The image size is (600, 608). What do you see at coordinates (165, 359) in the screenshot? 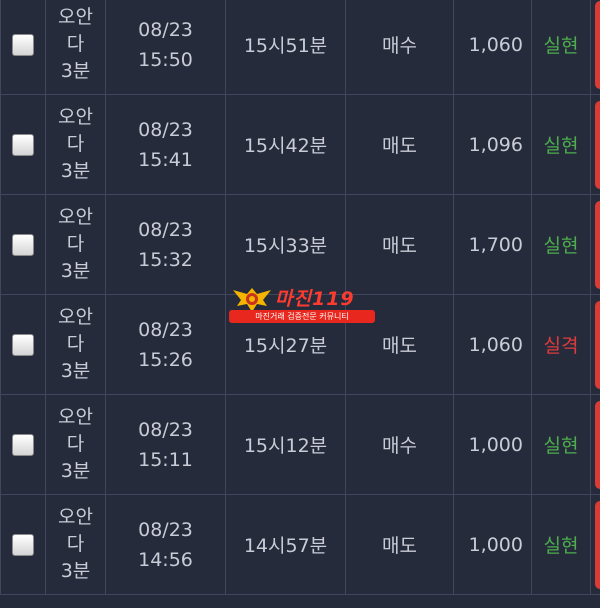
I see `order-time: 15:26` at bounding box center [165, 359].